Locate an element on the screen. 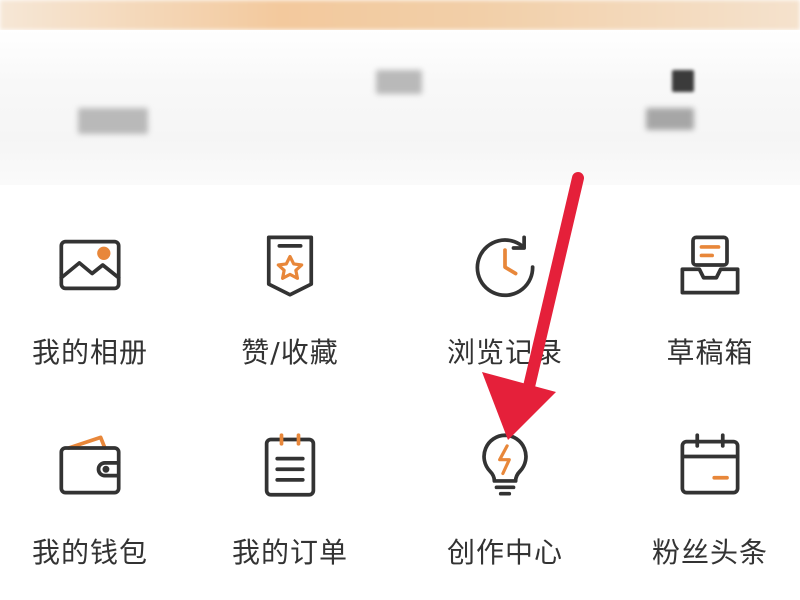  menu-item-drafts: 草稿箱 is located at coordinates (705, 290).